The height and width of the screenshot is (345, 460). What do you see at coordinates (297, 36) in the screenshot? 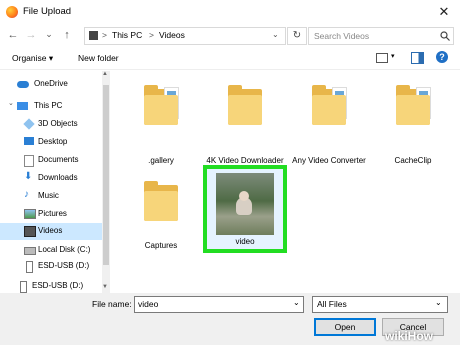
I see `refresh-button: ↻` at bounding box center [297, 36].